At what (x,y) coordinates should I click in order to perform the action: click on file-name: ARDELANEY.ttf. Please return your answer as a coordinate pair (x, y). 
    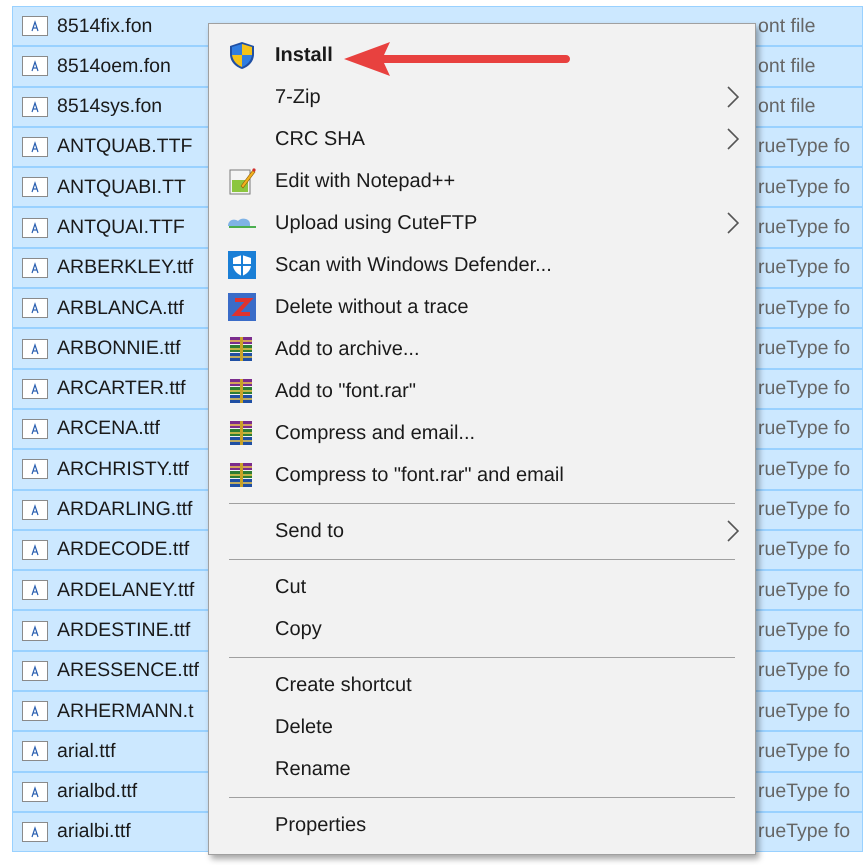
    Looking at the image, I should click on (126, 590).